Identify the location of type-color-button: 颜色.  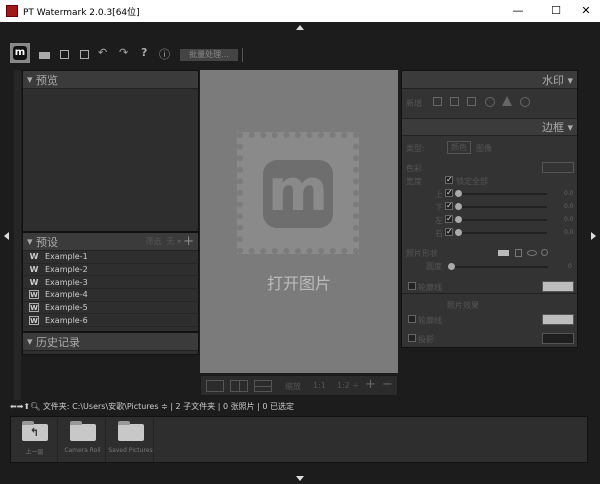
(459, 147).